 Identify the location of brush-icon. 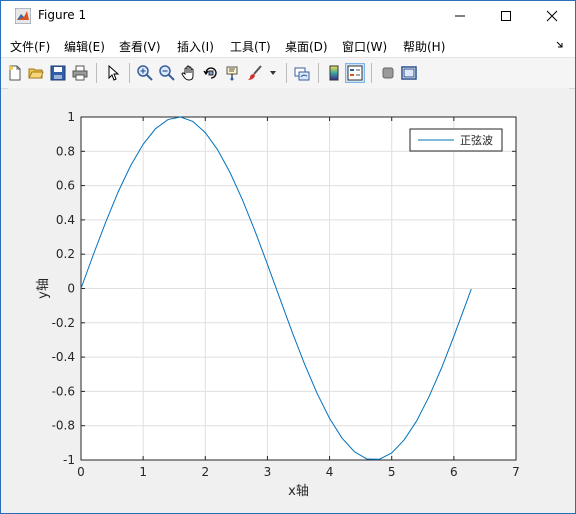
(255, 72).